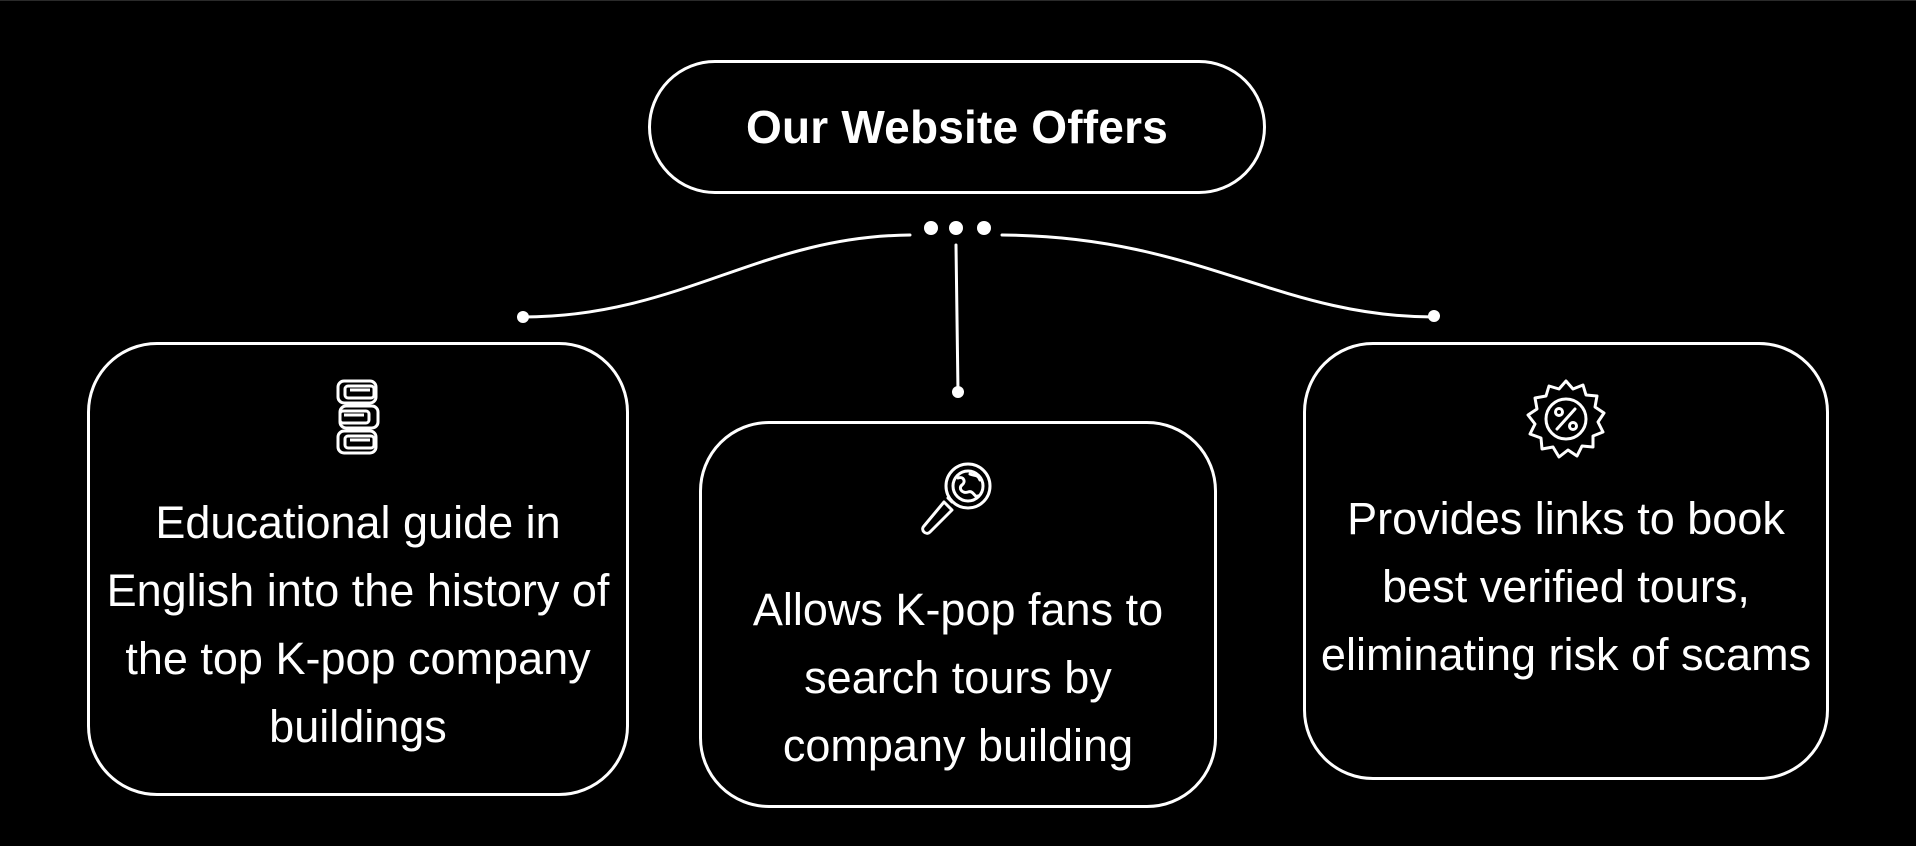 The image size is (1916, 846). What do you see at coordinates (956, 498) in the screenshot?
I see `globe-magnifier-icon` at bounding box center [956, 498].